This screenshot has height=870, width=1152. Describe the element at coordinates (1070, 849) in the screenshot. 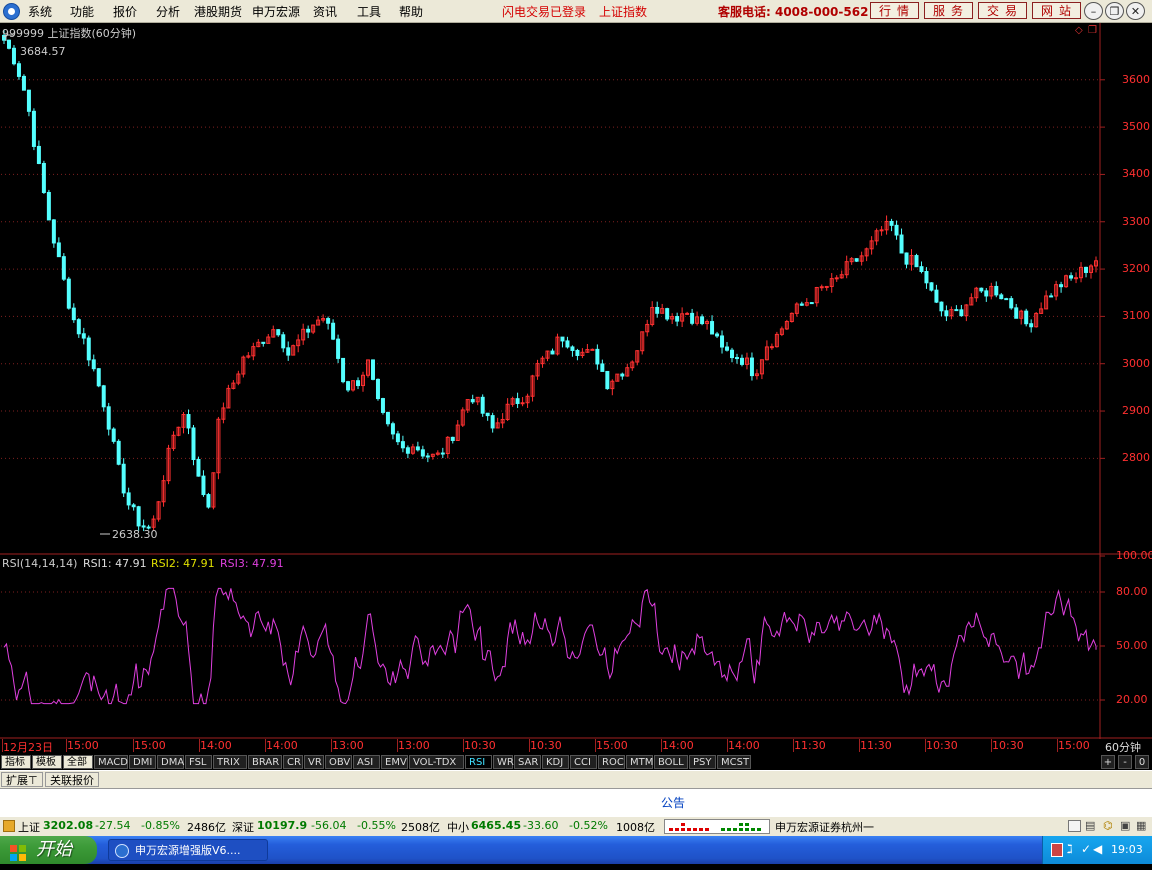

I see `tray-network-icon: ℷ` at that location.